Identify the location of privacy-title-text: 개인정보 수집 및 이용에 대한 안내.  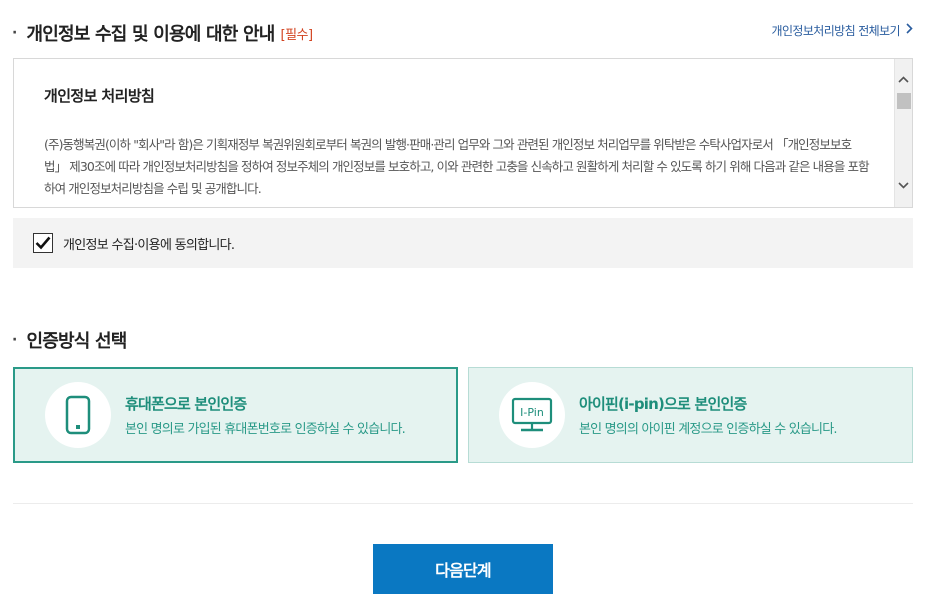
(151, 34).